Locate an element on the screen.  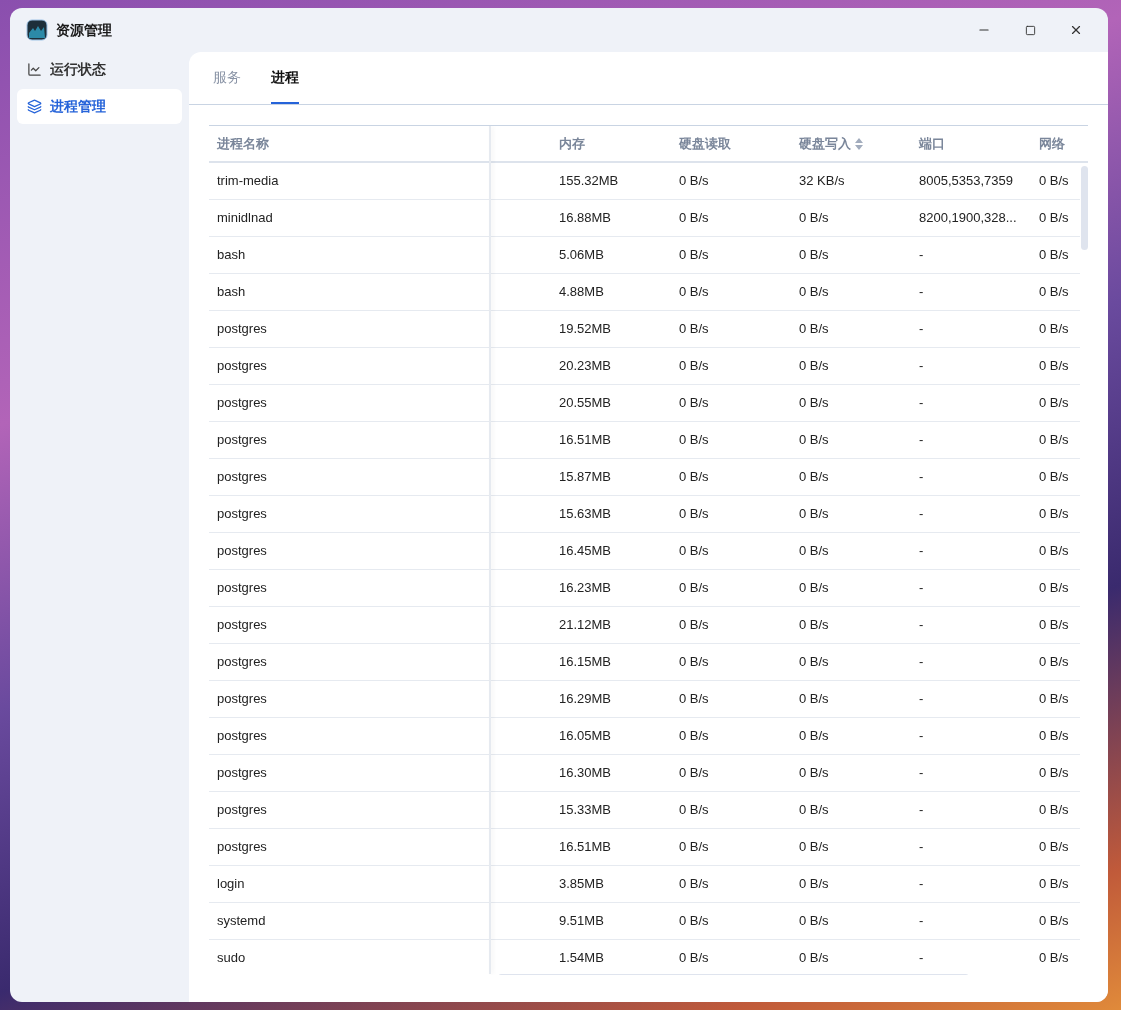
table-cell-text: 32 KB/s is located at coordinates (822, 181).